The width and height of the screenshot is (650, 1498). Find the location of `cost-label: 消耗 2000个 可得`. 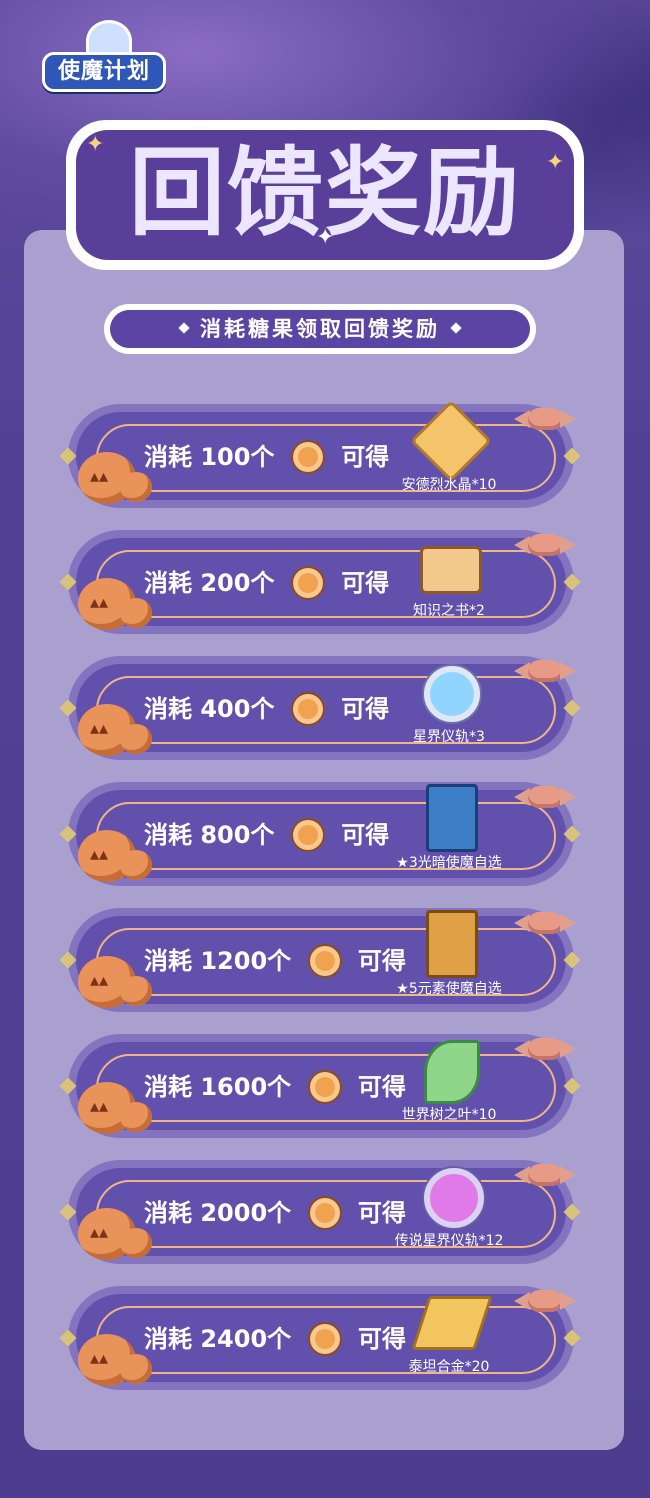

cost-label: 消耗 2000个 可得 is located at coordinates (275, 1212).